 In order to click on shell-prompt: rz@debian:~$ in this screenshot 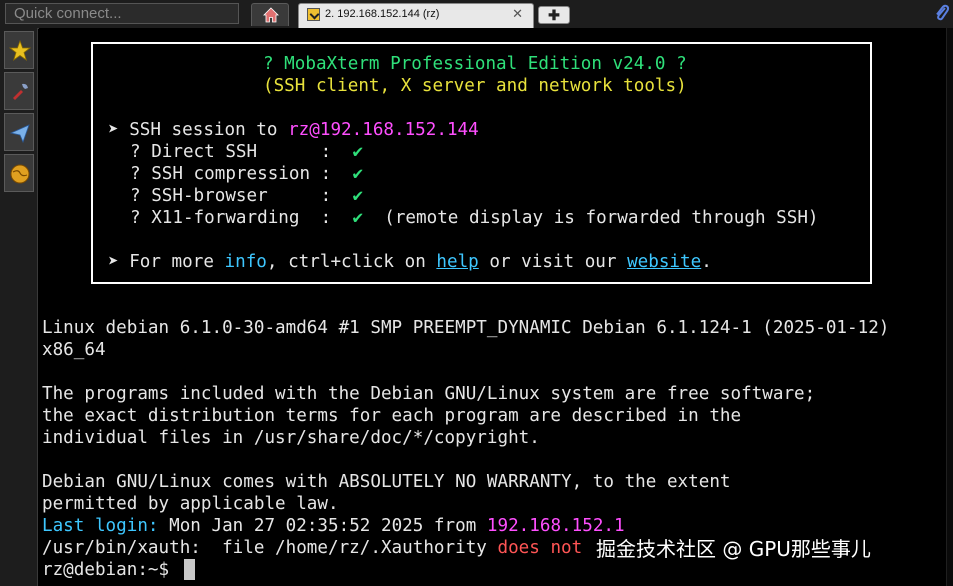, I will do `click(111, 570)`.